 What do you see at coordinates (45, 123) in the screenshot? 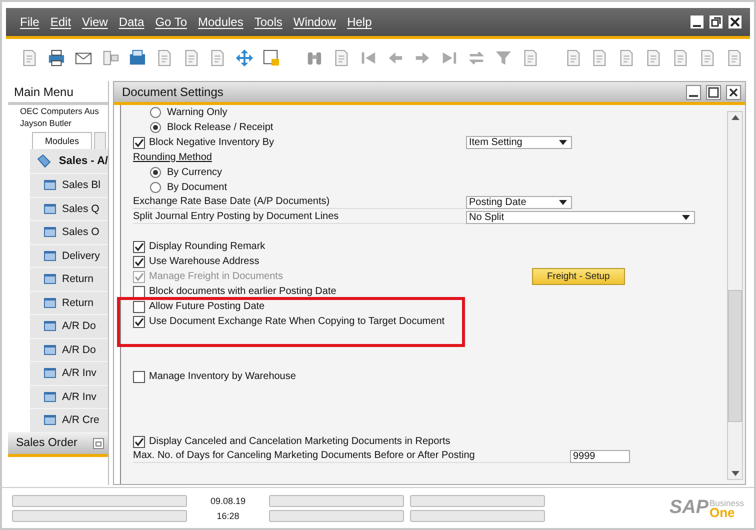
I see `user-name: Jayson Butler` at bounding box center [45, 123].